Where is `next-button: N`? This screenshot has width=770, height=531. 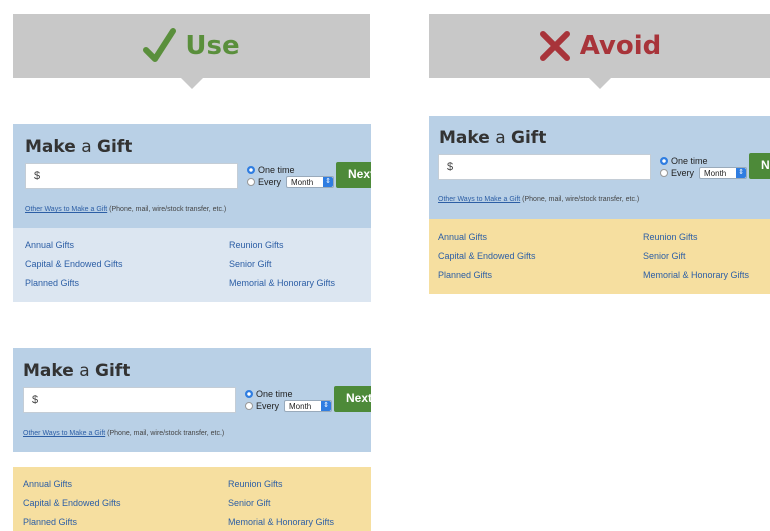 next-button: N is located at coordinates (759, 166).